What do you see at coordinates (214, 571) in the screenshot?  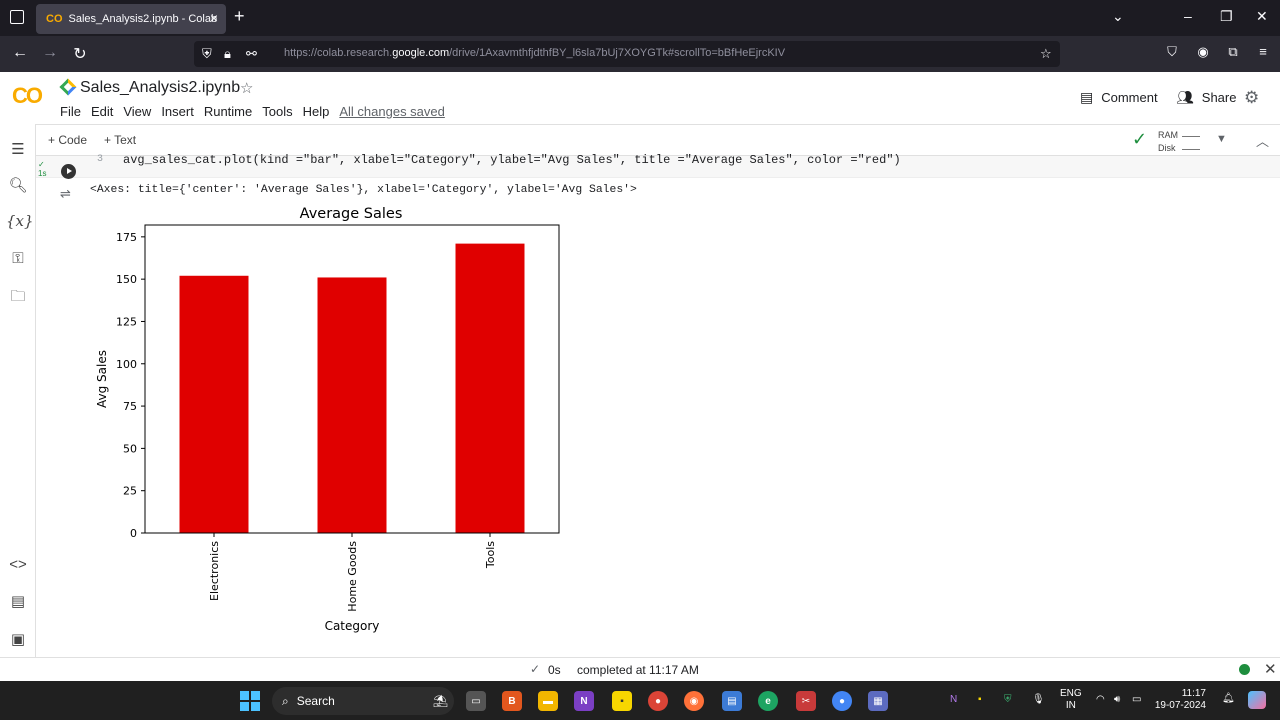 I see `x-tick-label: Electronics` at bounding box center [214, 571].